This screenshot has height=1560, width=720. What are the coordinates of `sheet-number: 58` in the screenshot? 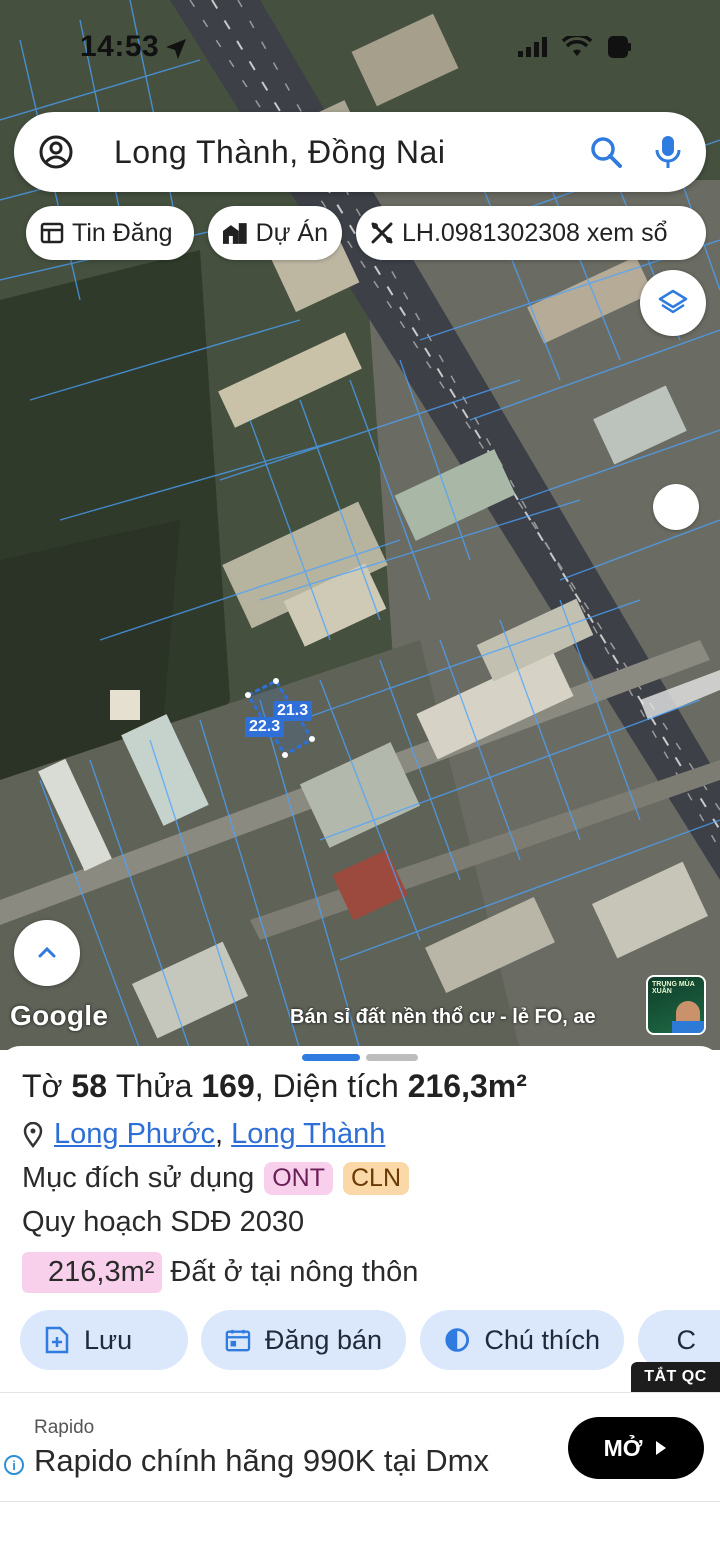 It's located at (89, 1086).